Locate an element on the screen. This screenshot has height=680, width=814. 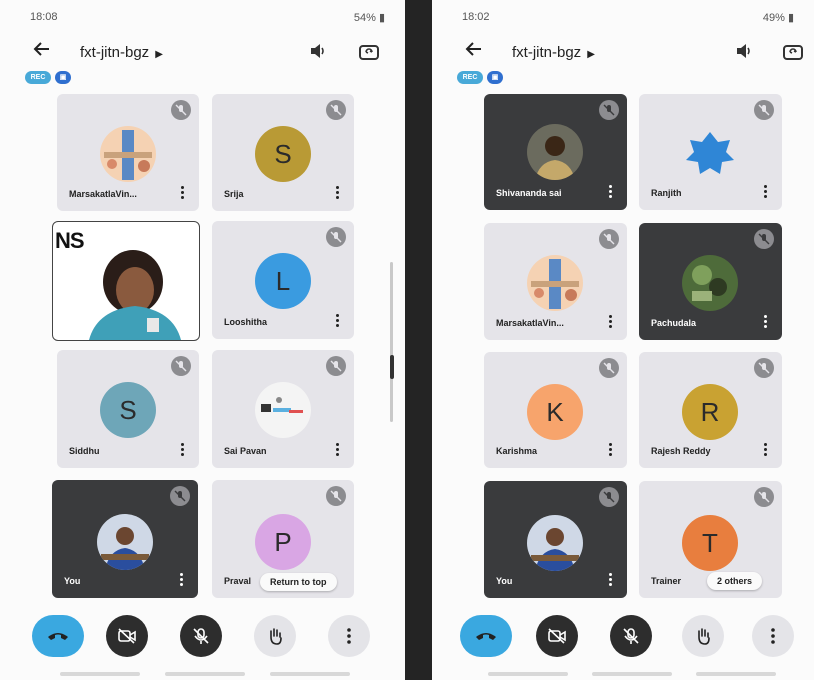
participant-tile: S Siddhu is located at coordinates (128, 409).